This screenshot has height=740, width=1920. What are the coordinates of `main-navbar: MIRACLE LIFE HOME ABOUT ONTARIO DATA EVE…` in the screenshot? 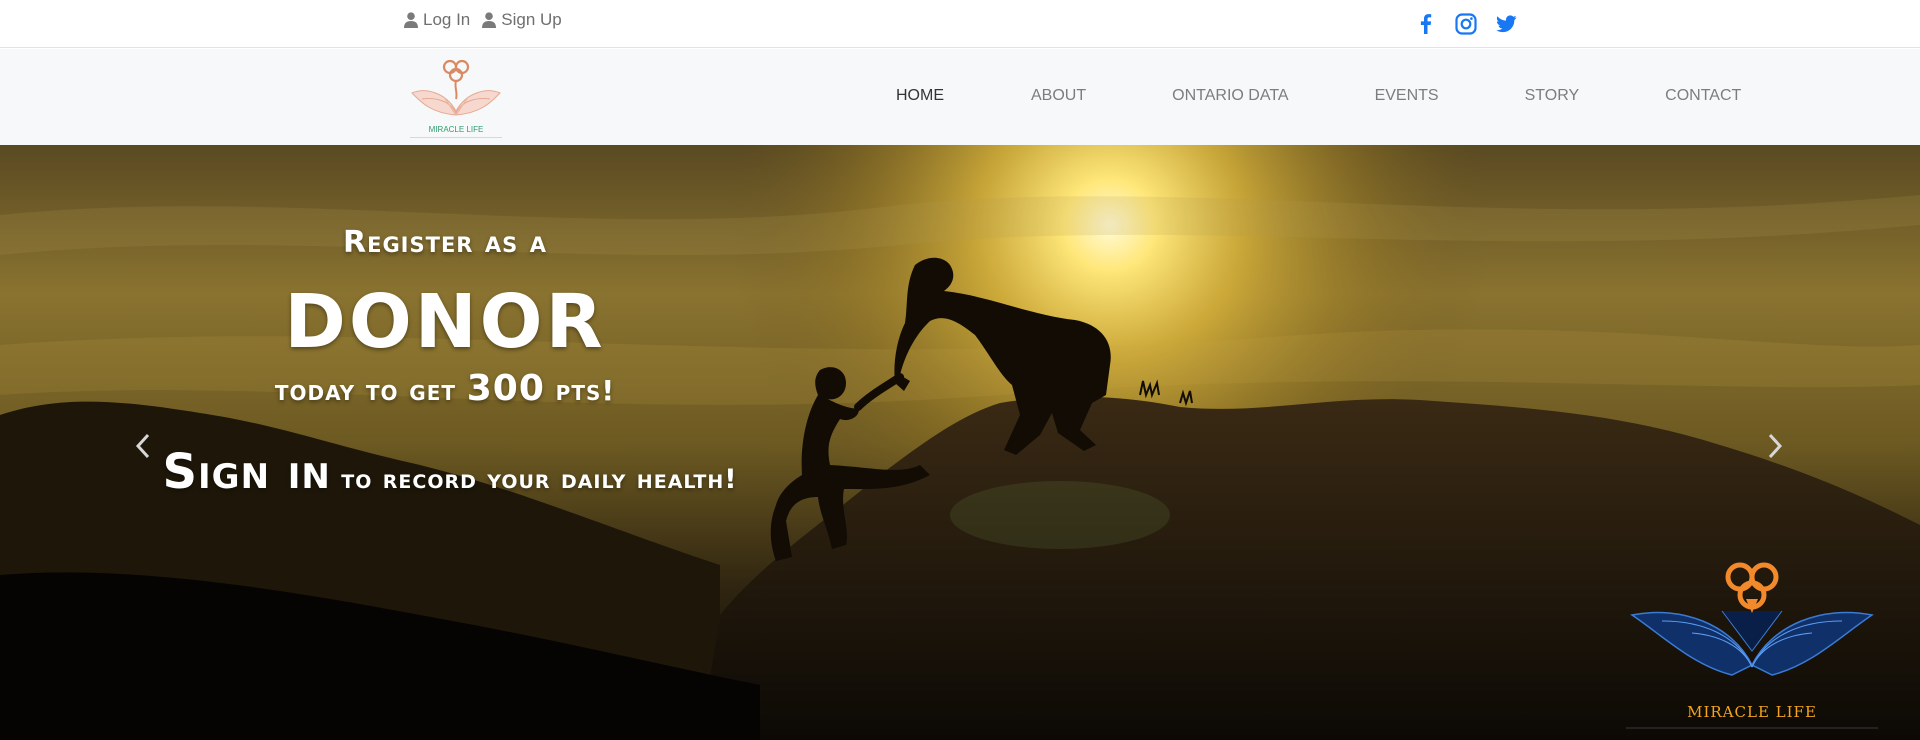 It's located at (960, 97).